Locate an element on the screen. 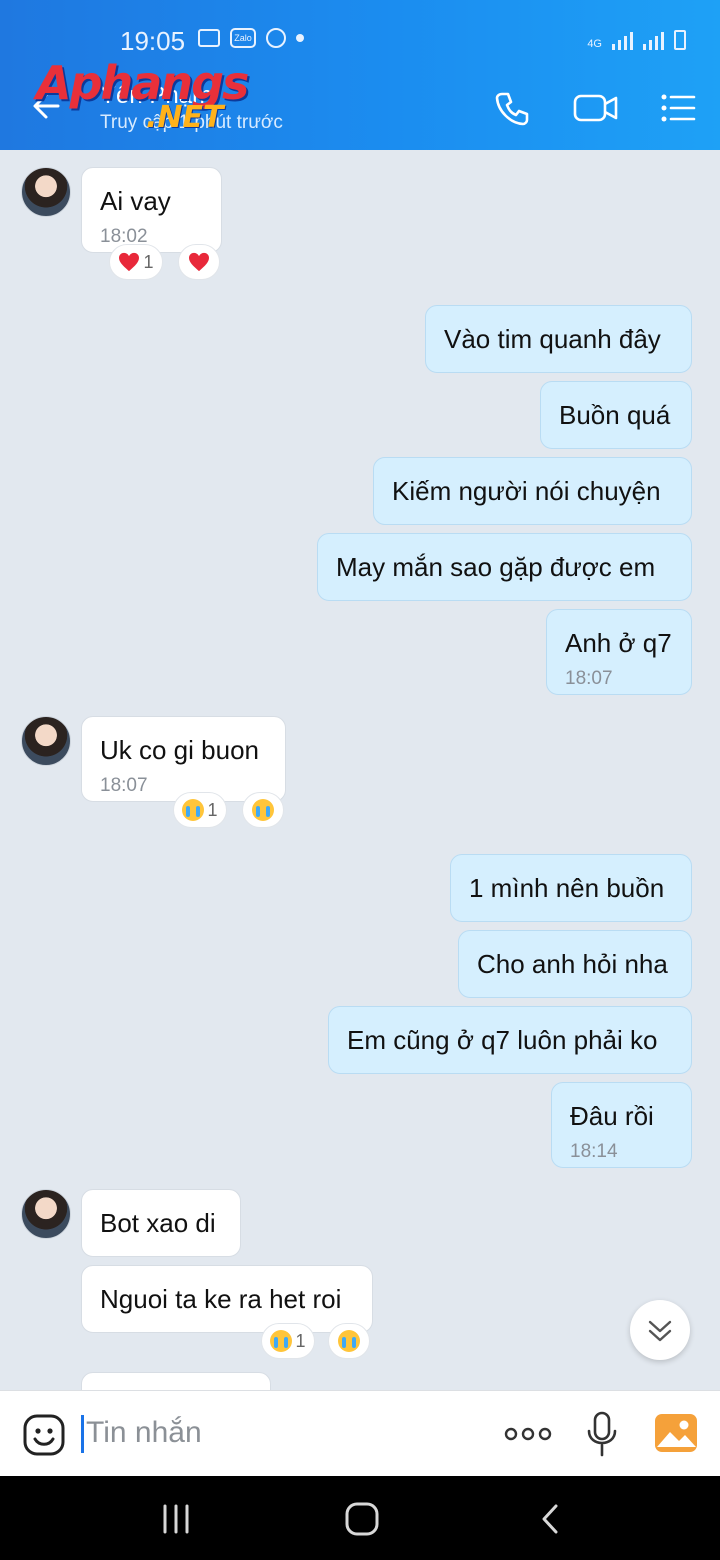 This screenshot has width=720, height=1560. outgoing-message: Đâu rồi 18:14 is located at coordinates (621, 1125).